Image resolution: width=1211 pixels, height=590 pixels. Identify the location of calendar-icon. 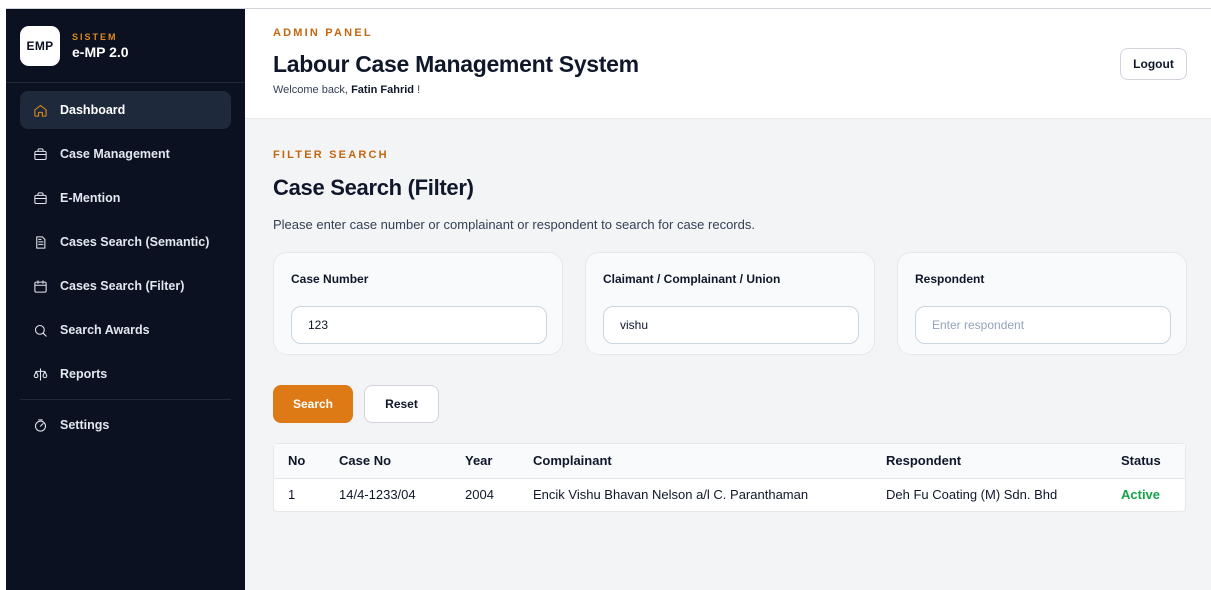
(40, 286).